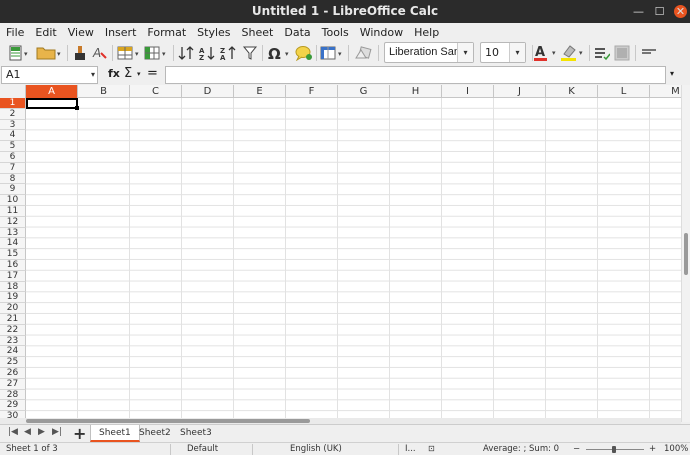 The image size is (690, 455). What do you see at coordinates (49, 75) in the screenshot?
I see `name-box: A1 ▾` at bounding box center [49, 75].